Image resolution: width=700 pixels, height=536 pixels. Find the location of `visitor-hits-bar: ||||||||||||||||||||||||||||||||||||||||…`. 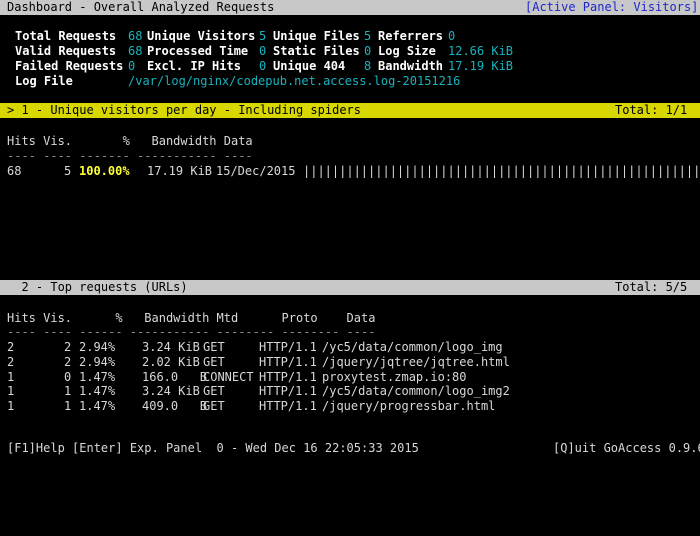

visitor-hits-bar: ||||||||||||||||||||||||||||||||||||||||… is located at coordinates (501, 171).